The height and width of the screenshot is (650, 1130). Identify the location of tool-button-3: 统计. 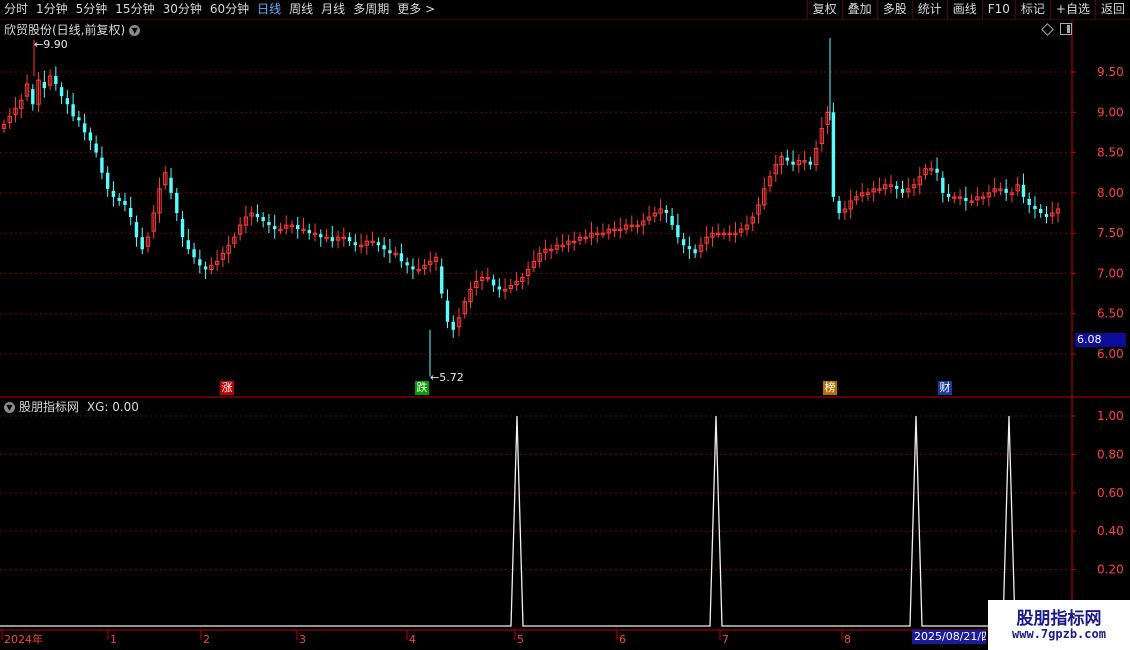
(929, 9).